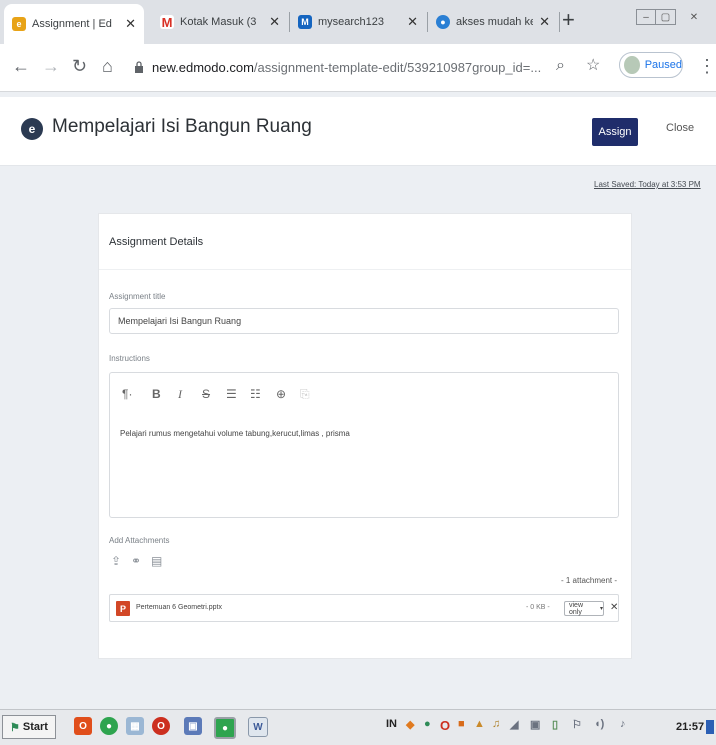  I want to click on tray-device-icon: ▯, so click(555, 724).